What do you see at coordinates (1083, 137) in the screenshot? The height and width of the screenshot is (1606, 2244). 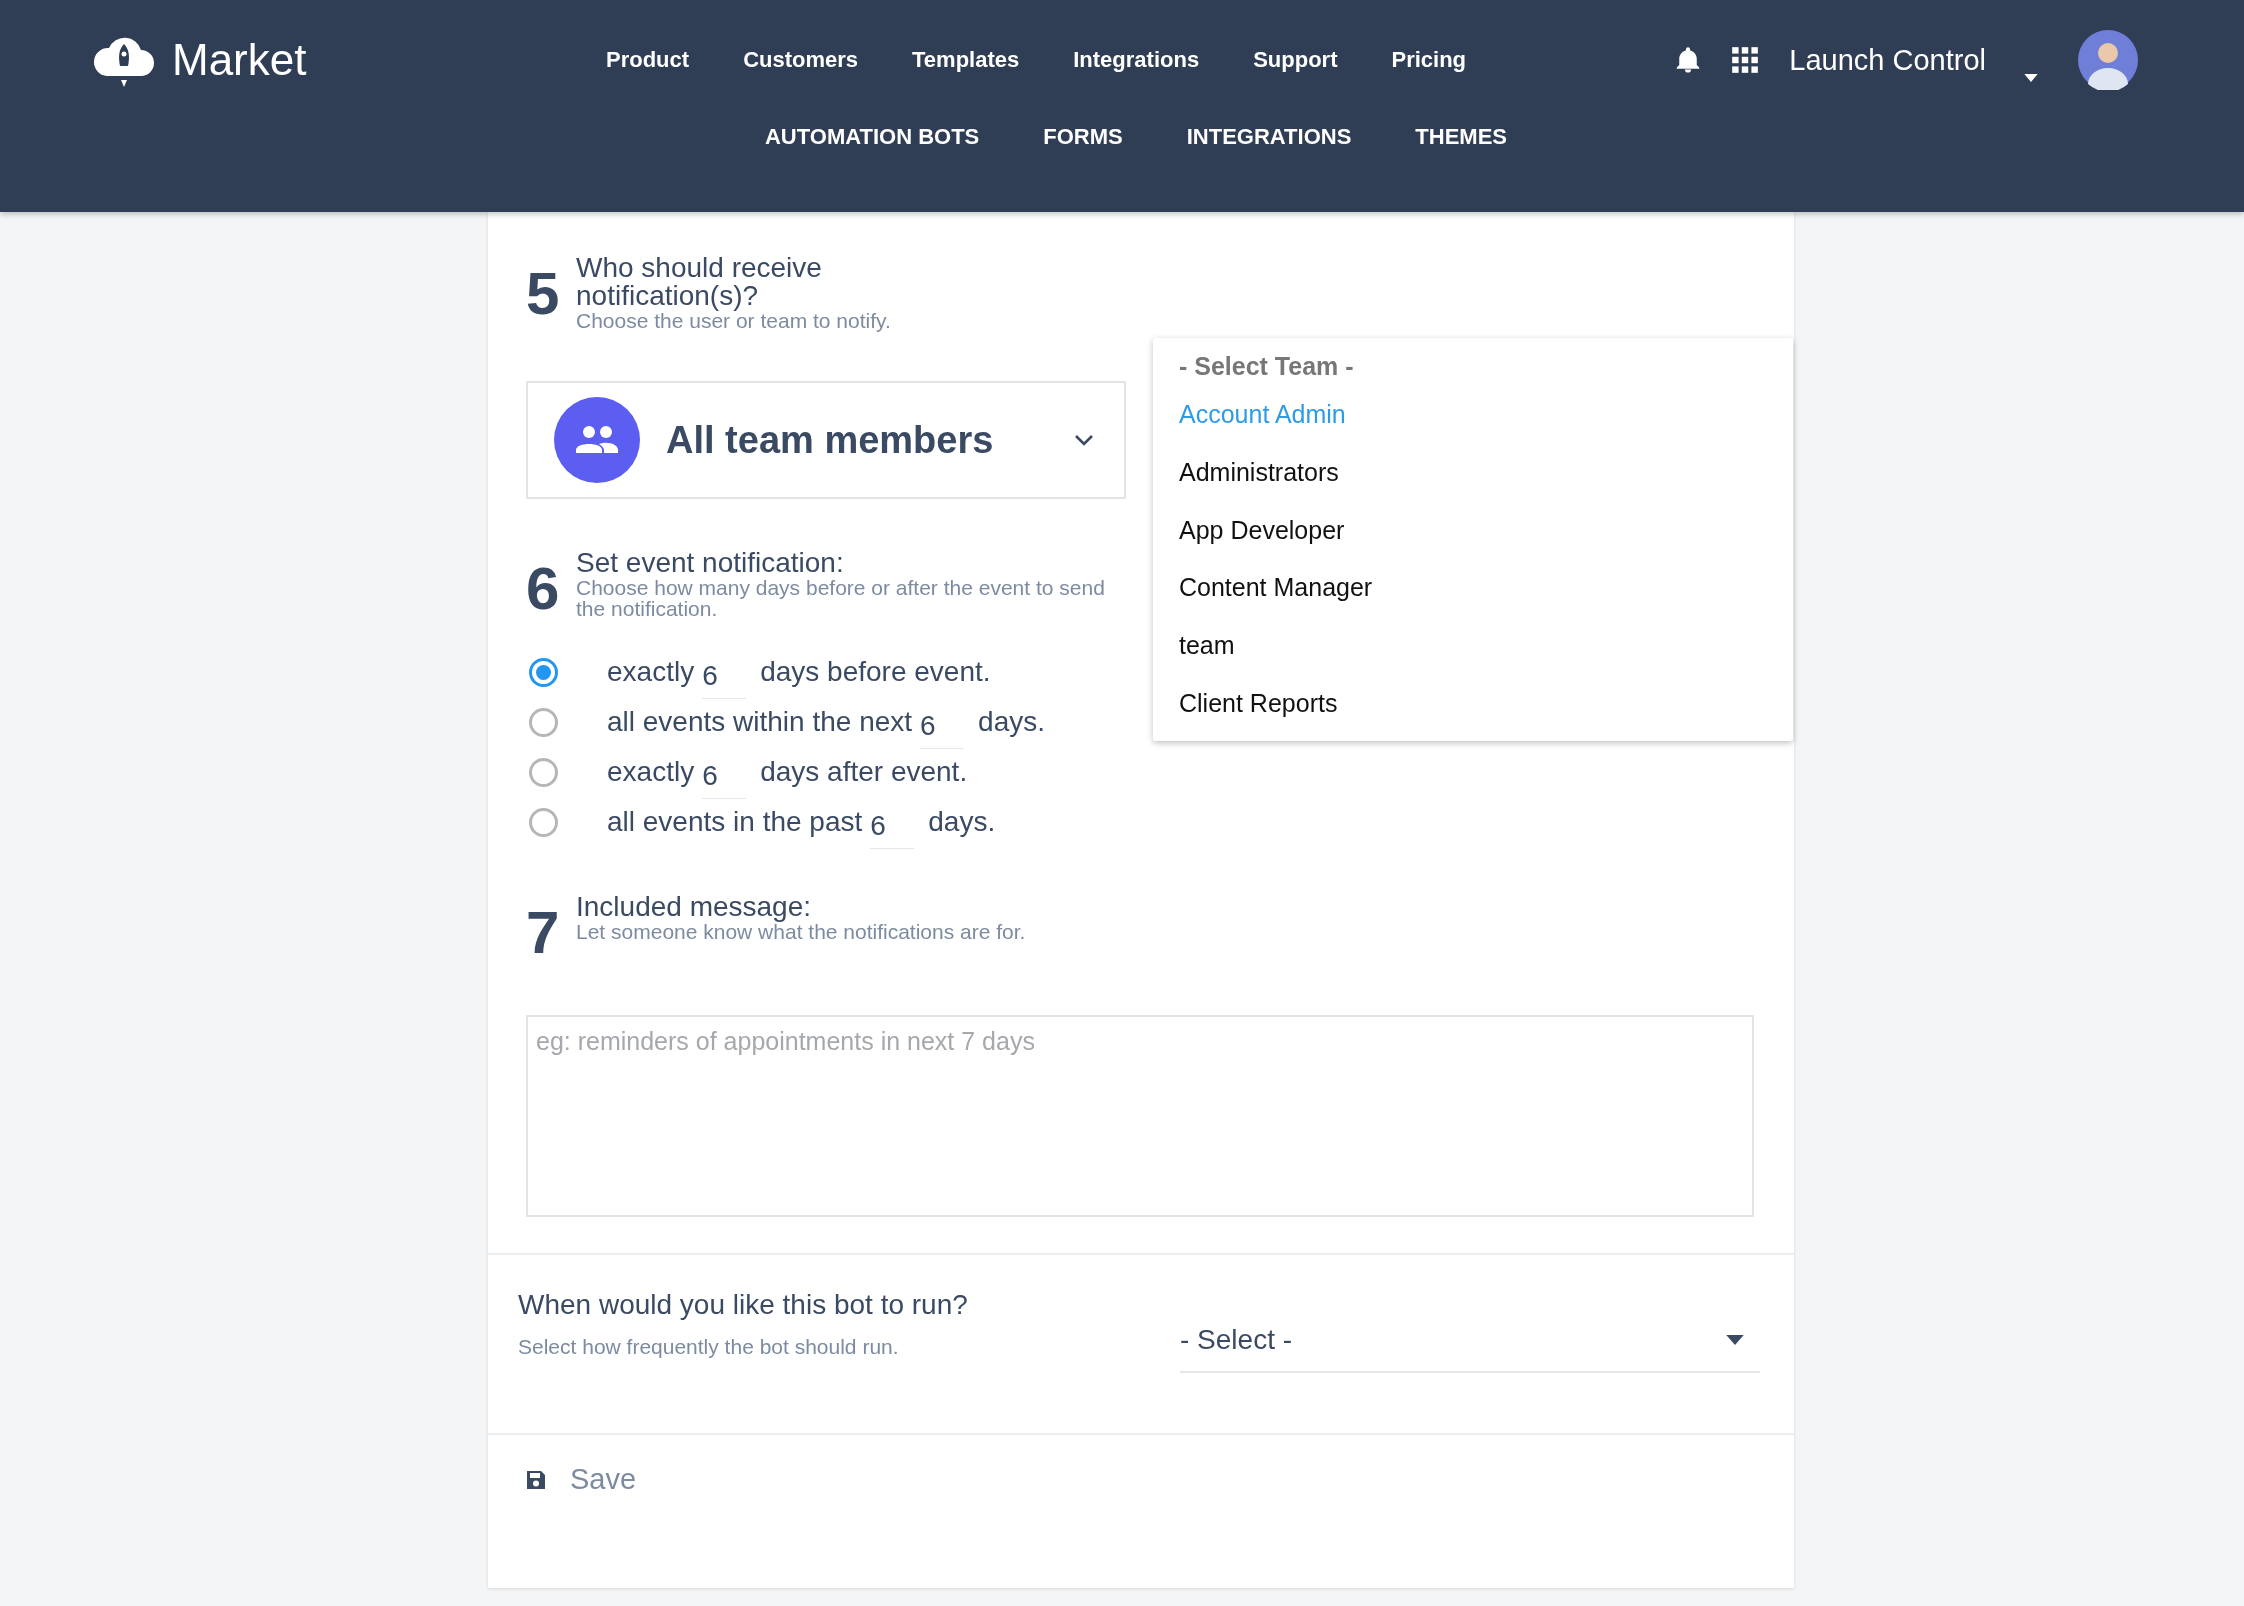 I see `subnav-link: FORMS` at bounding box center [1083, 137].